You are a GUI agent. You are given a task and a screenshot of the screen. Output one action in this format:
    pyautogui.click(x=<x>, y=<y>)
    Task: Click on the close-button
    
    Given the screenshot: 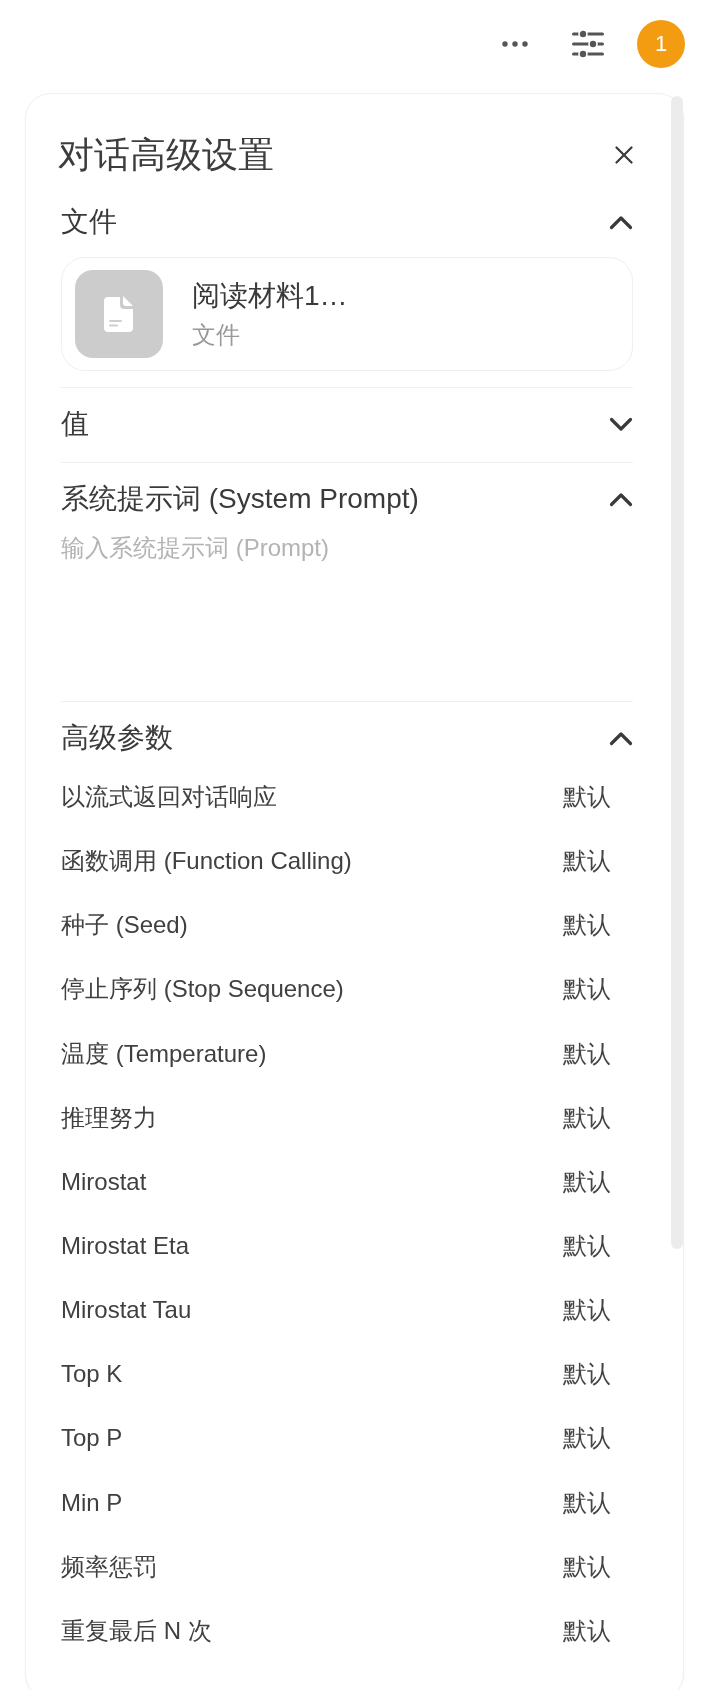 What is the action you would take?
    pyautogui.click(x=624, y=155)
    